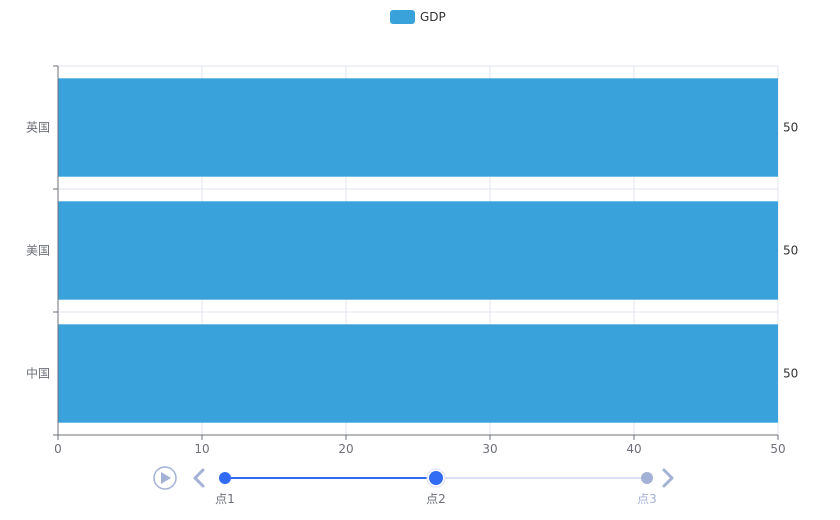 The width and height of the screenshot is (840, 520). I want to click on category-label-2: 英国, so click(38, 128).